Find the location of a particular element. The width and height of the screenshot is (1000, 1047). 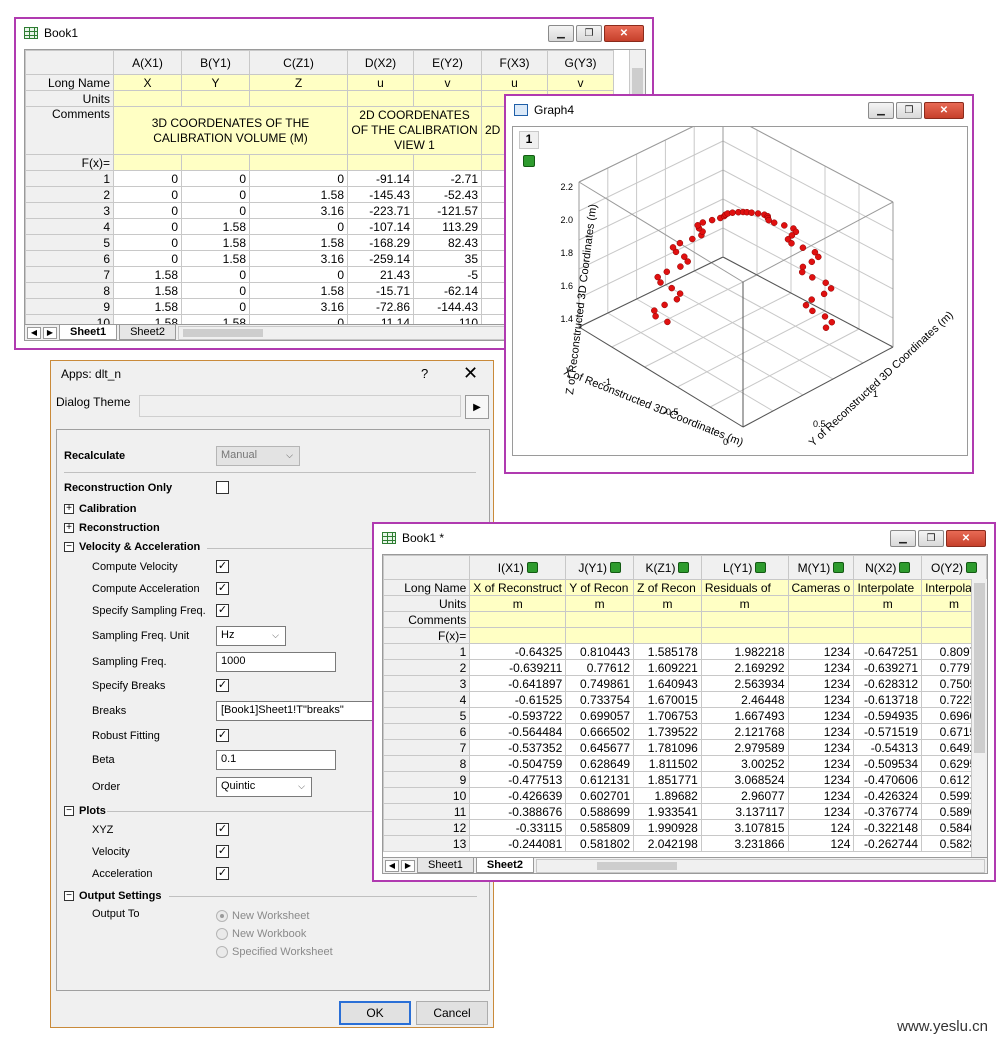

col-header: I(X1) is located at coordinates (518, 567).